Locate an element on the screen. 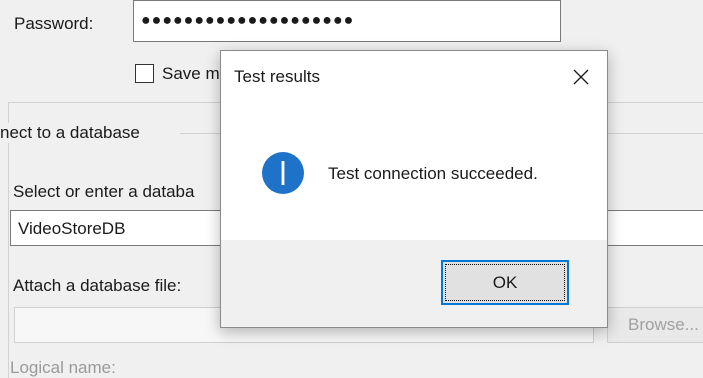 The width and height of the screenshot is (703, 378). info-icon is located at coordinates (283, 173).